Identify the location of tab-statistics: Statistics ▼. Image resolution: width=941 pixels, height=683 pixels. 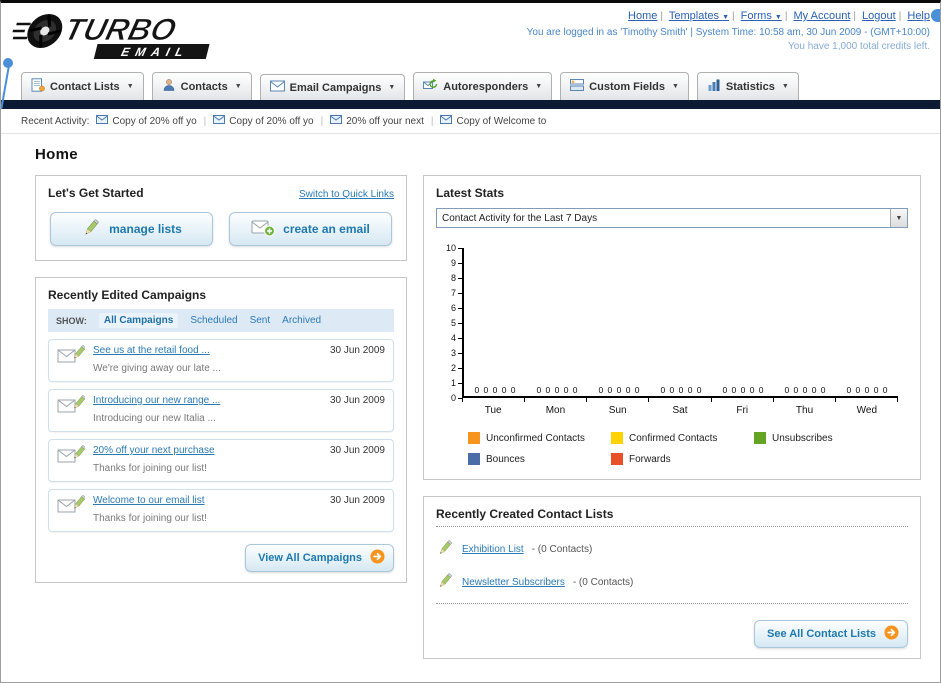
(747, 86).